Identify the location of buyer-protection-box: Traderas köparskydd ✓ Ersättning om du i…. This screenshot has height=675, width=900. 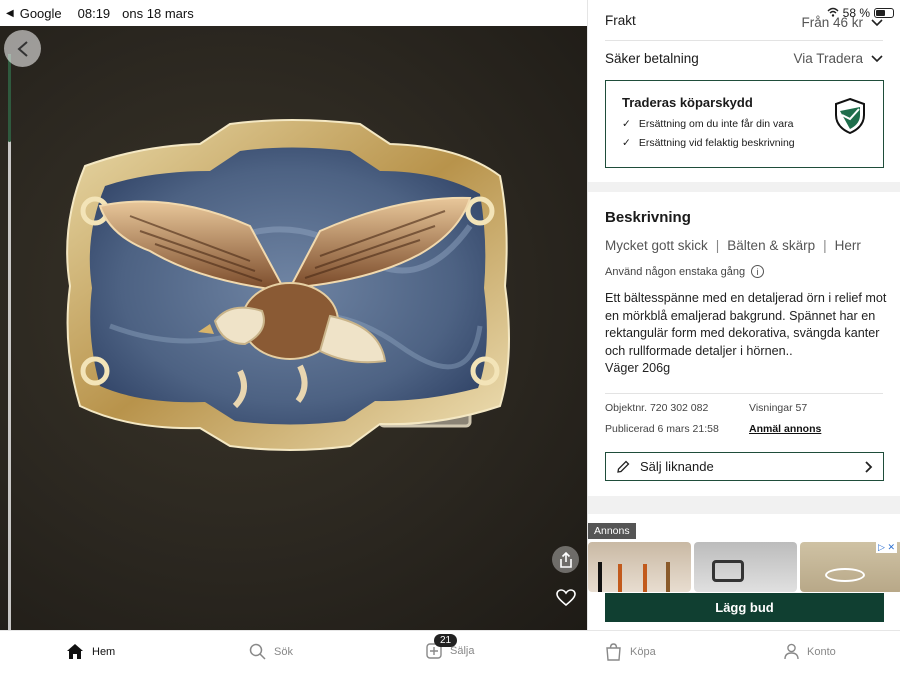
(744, 124).